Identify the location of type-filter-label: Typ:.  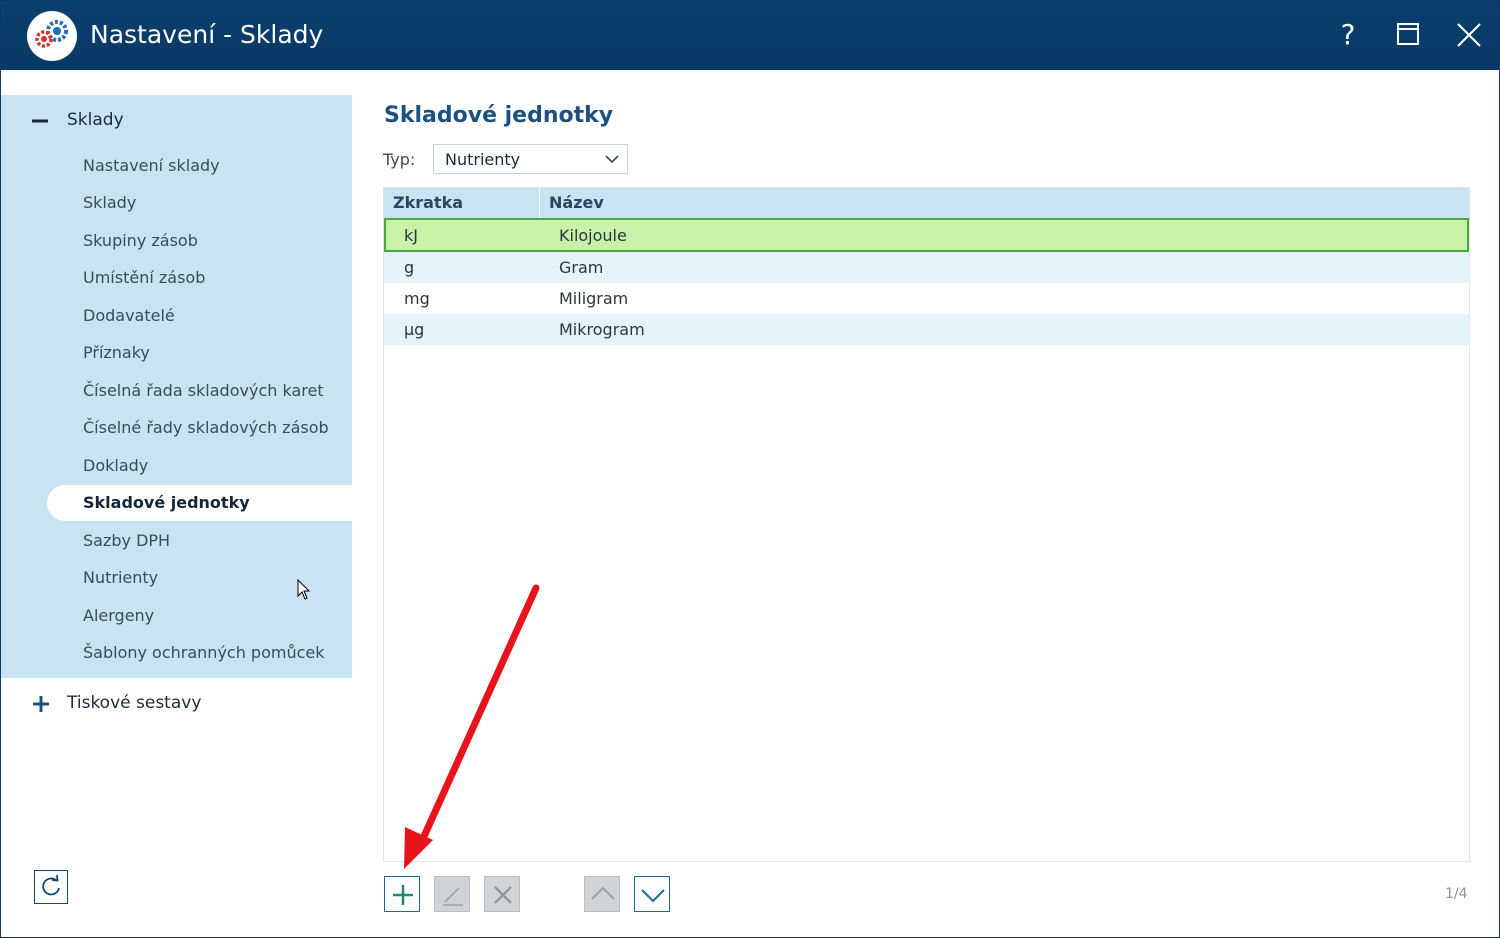
(399, 159).